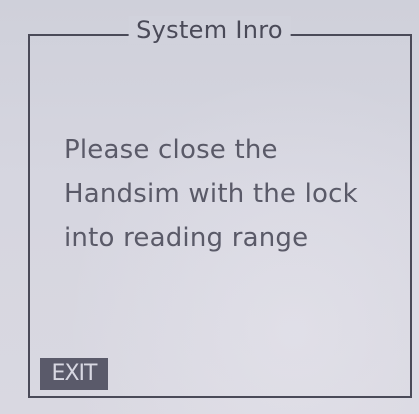 The image size is (419, 414). What do you see at coordinates (171, 150) in the screenshot?
I see `message-line-1: Please close the` at bounding box center [171, 150].